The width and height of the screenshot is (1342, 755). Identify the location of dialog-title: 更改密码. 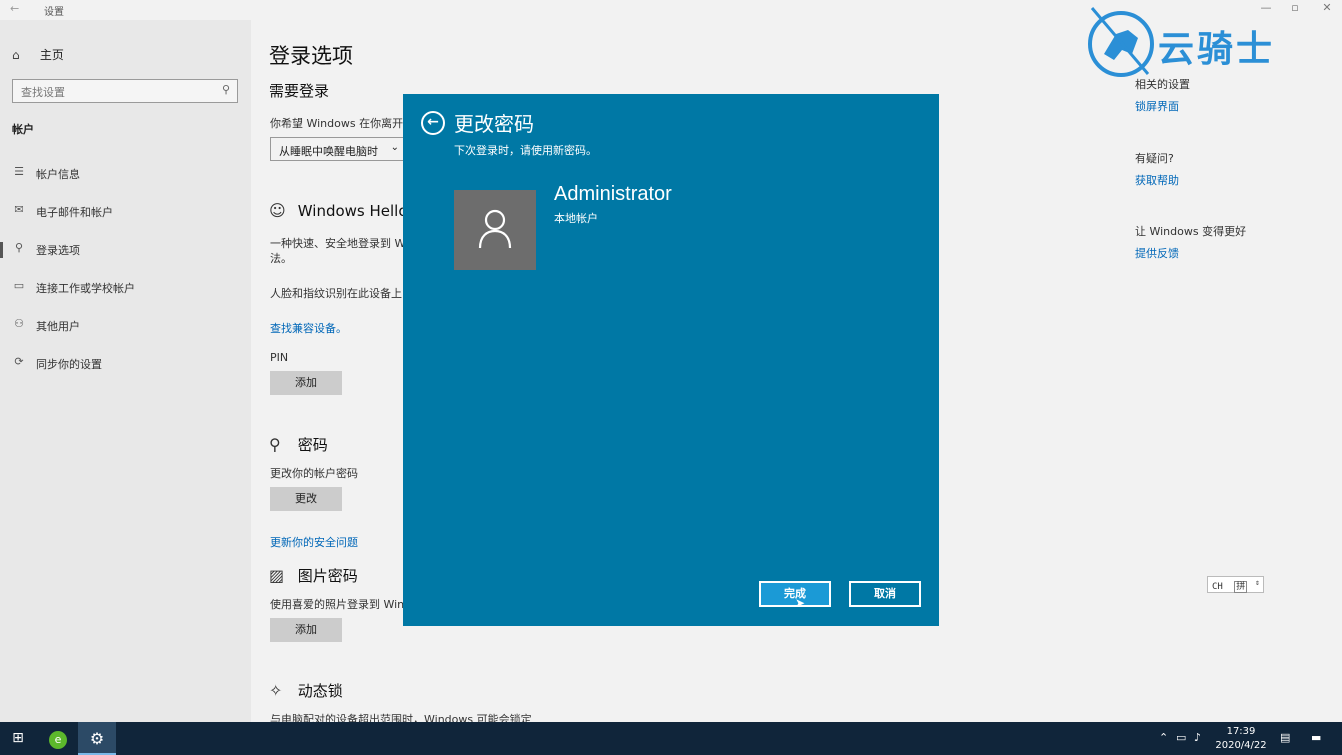
(494, 124).